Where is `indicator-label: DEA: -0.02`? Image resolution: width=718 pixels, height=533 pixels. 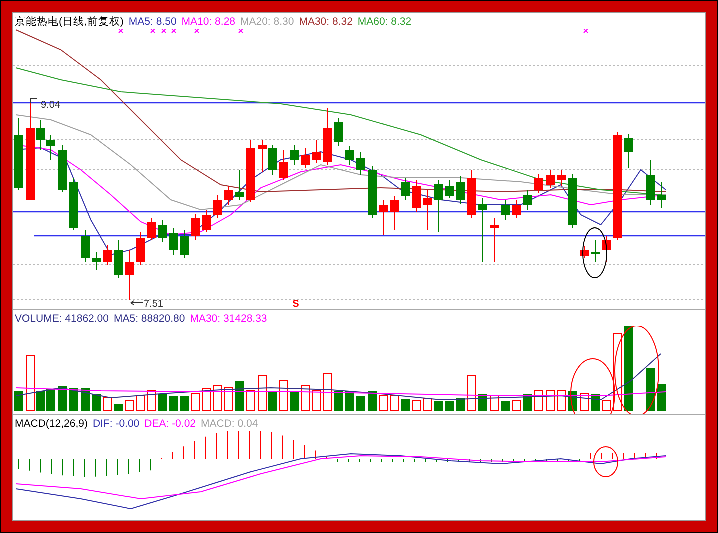 indicator-label: DEA: -0.02 is located at coordinates (170, 424).